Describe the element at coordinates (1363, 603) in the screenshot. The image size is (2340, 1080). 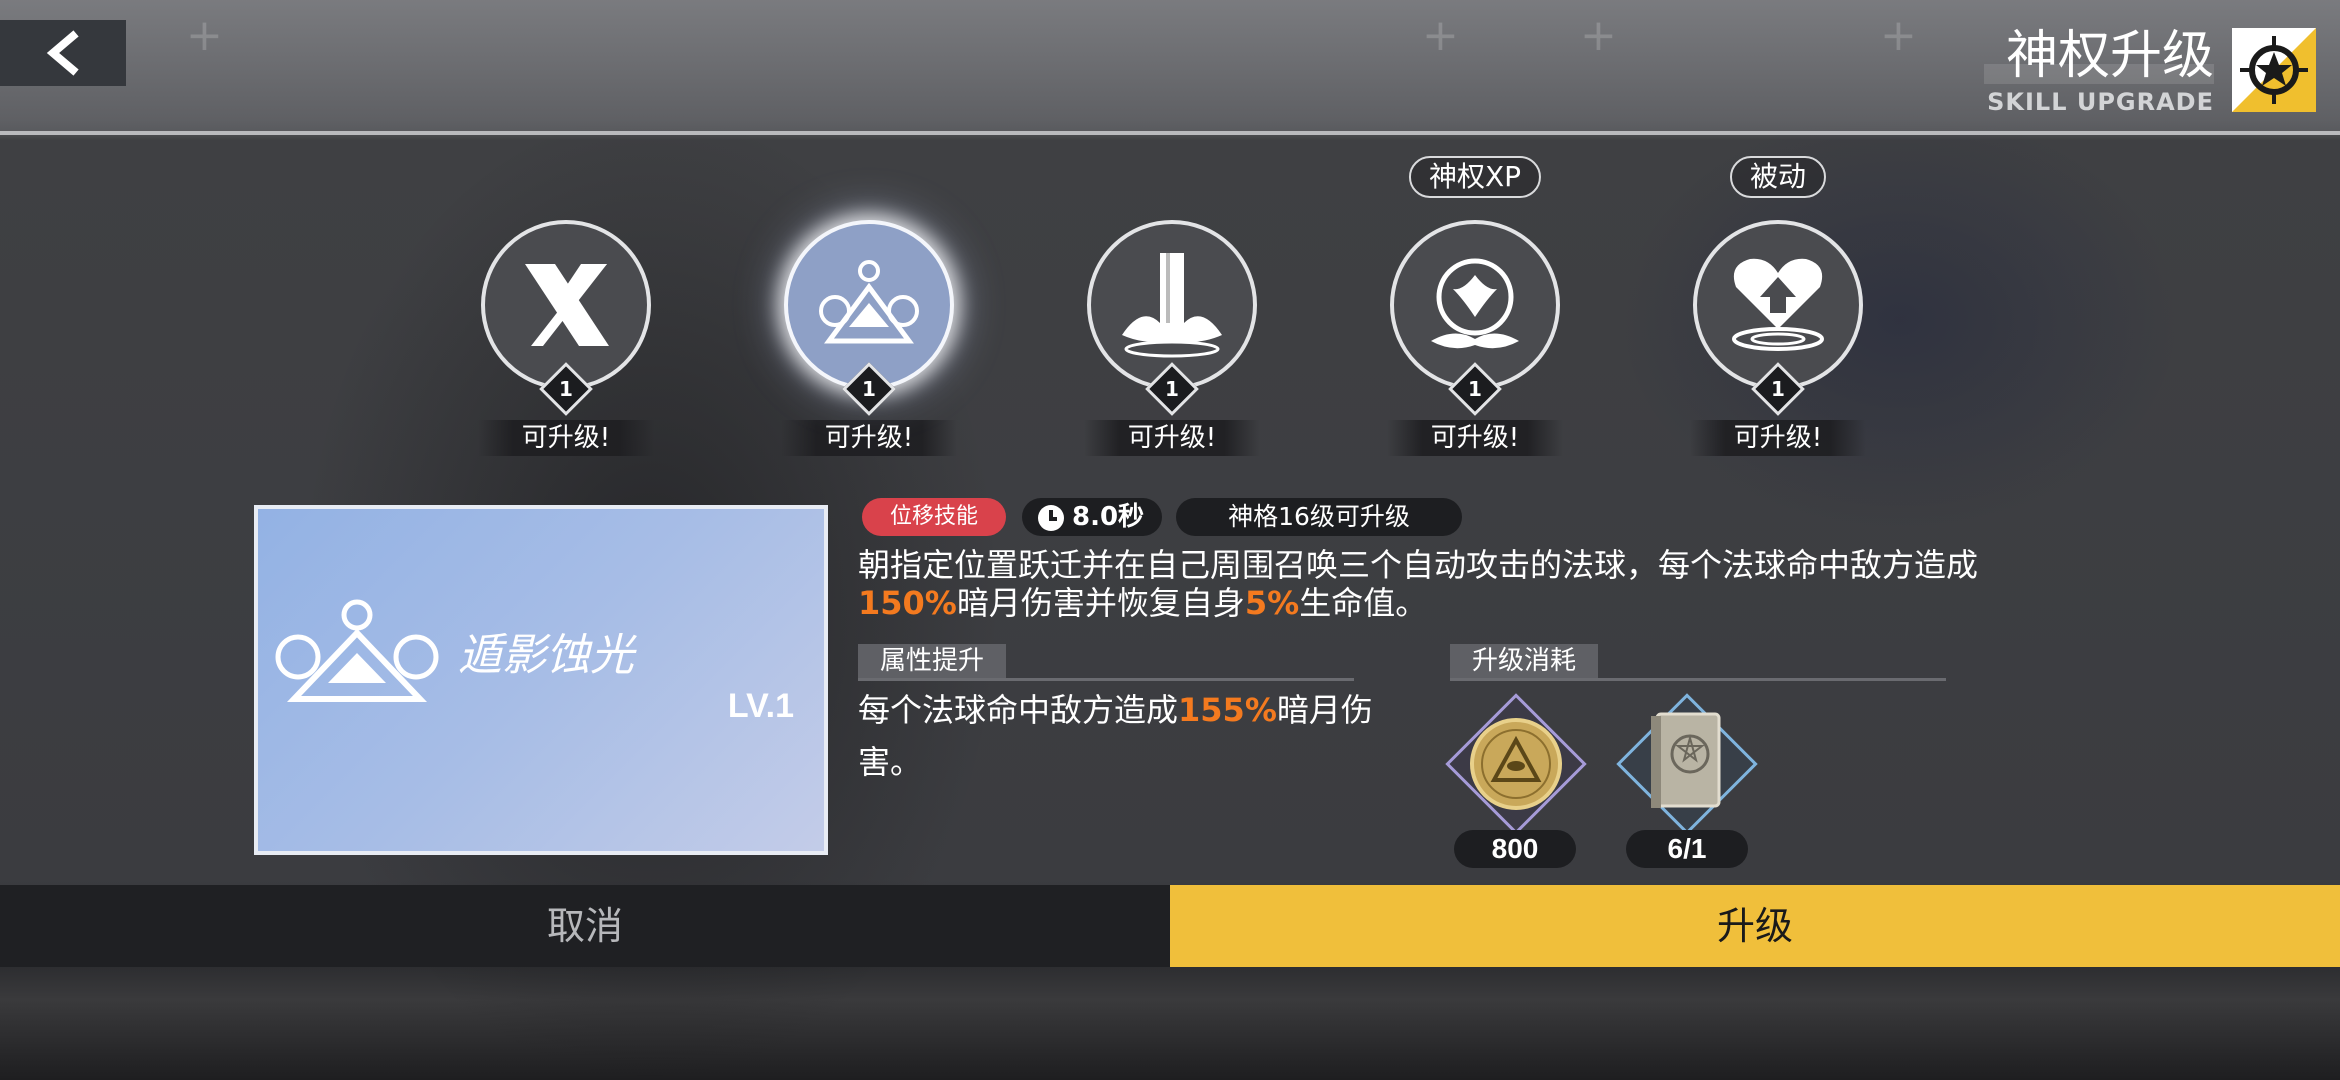
I see `desc-text: 生命值。` at that location.